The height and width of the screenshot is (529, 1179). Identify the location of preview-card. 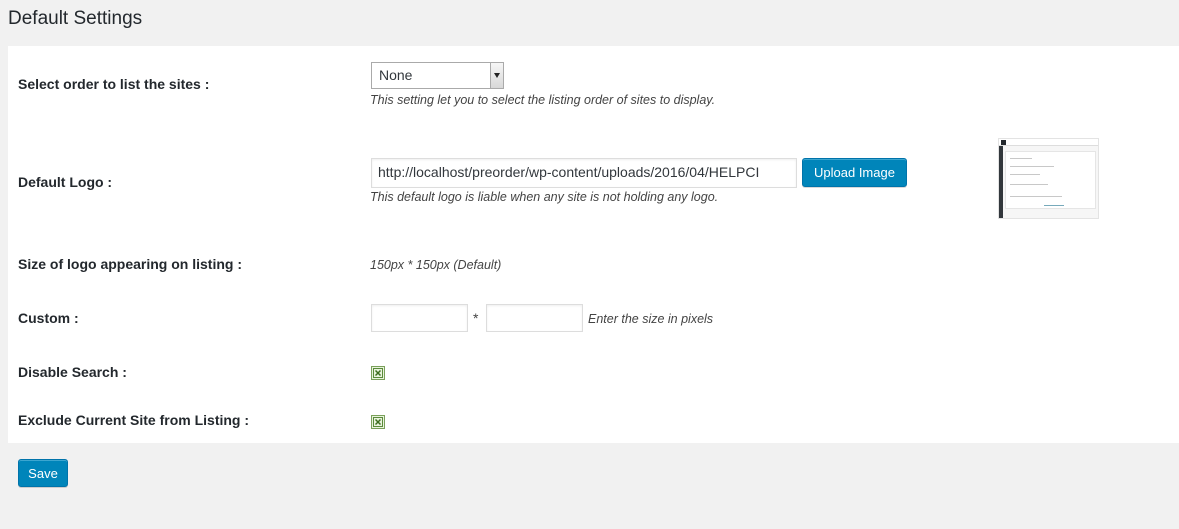
(1050, 180).